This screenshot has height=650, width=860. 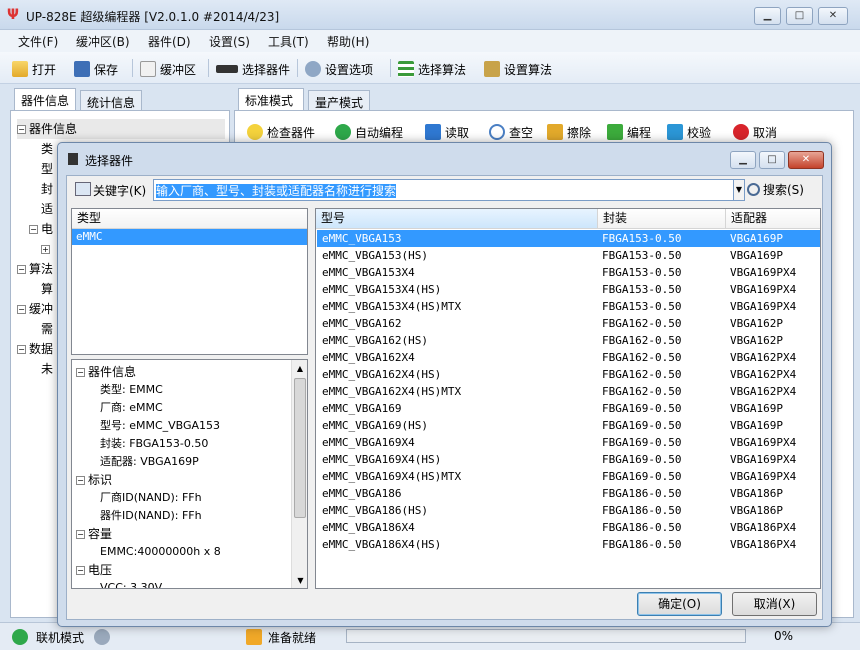 What do you see at coordinates (511, 132) in the screenshot?
I see `blank-check-button: 查空` at bounding box center [511, 132].